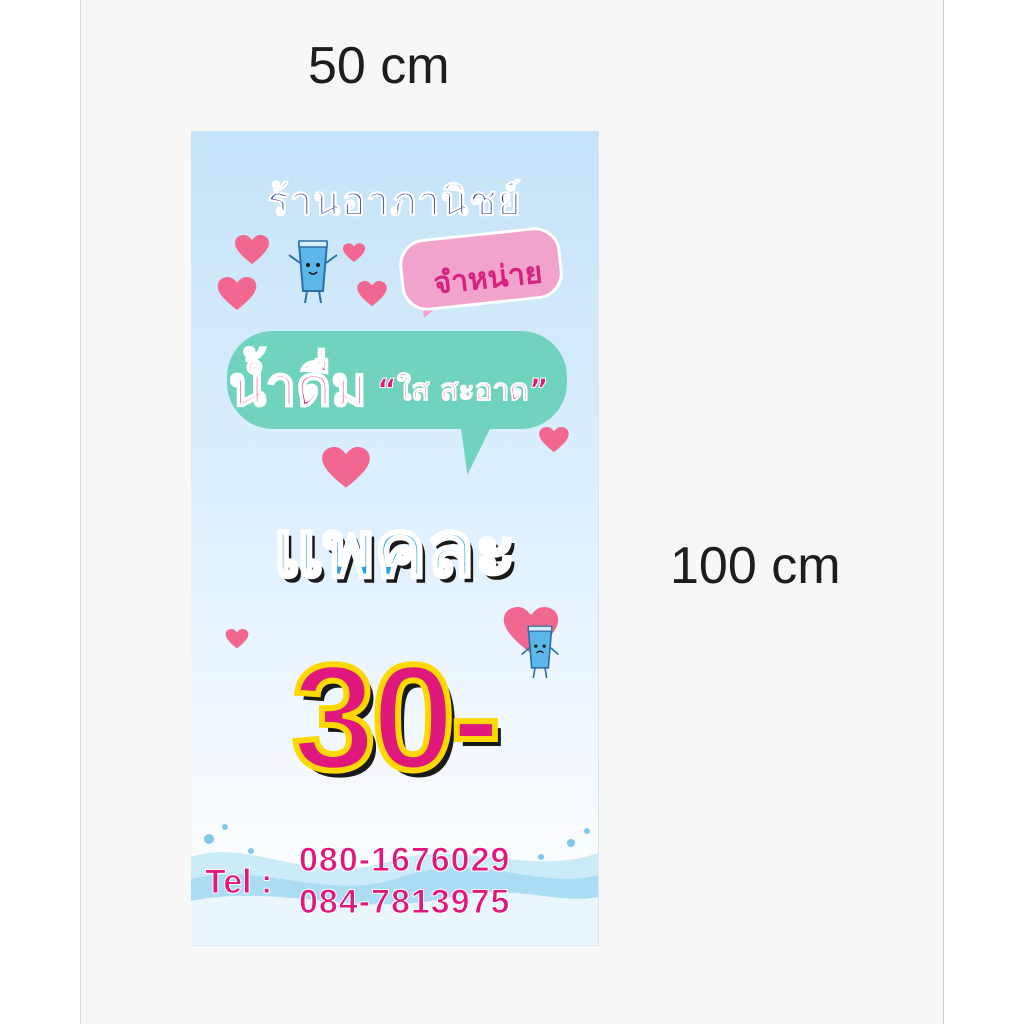  Describe the element at coordinates (238, 882) in the screenshot. I see `tel-label: Tel :` at that location.